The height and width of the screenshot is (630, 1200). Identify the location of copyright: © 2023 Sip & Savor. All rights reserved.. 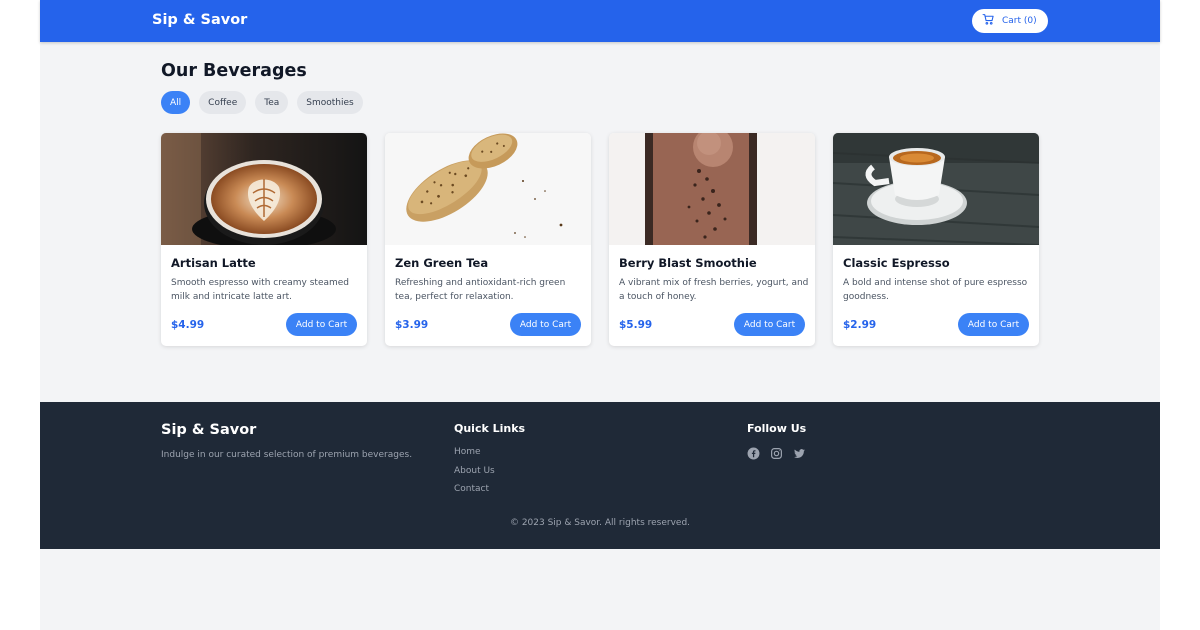
(600, 523).